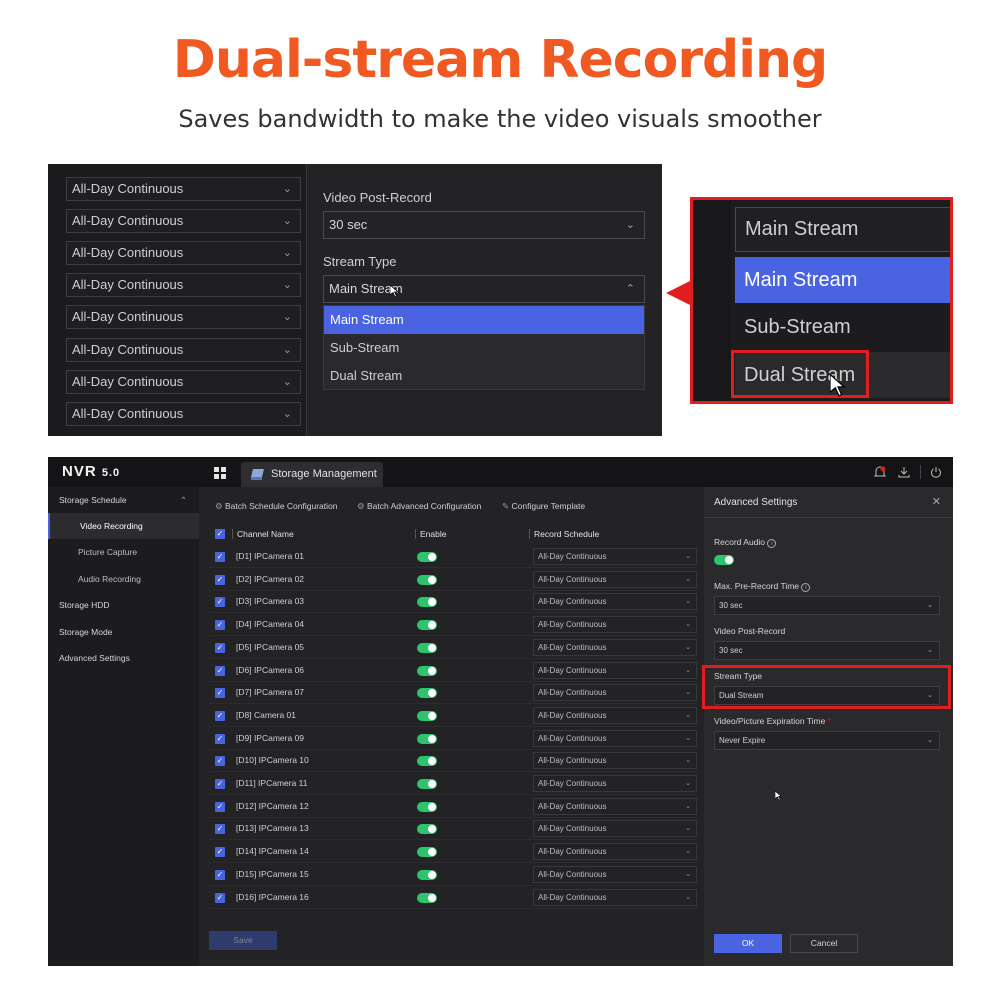  Describe the element at coordinates (543, 506) in the screenshot. I see `configure-template-button: ✎ Configure Template` at that location.